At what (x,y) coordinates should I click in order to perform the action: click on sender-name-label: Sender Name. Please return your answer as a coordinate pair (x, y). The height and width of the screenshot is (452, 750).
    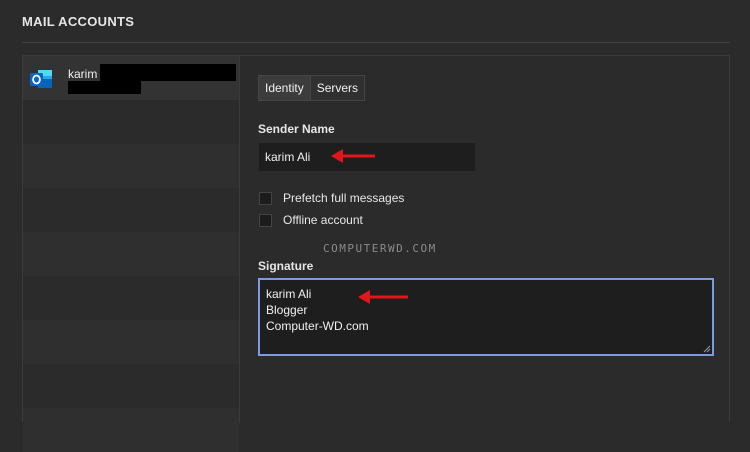
    Looking at the image, I should click on (296, 129).